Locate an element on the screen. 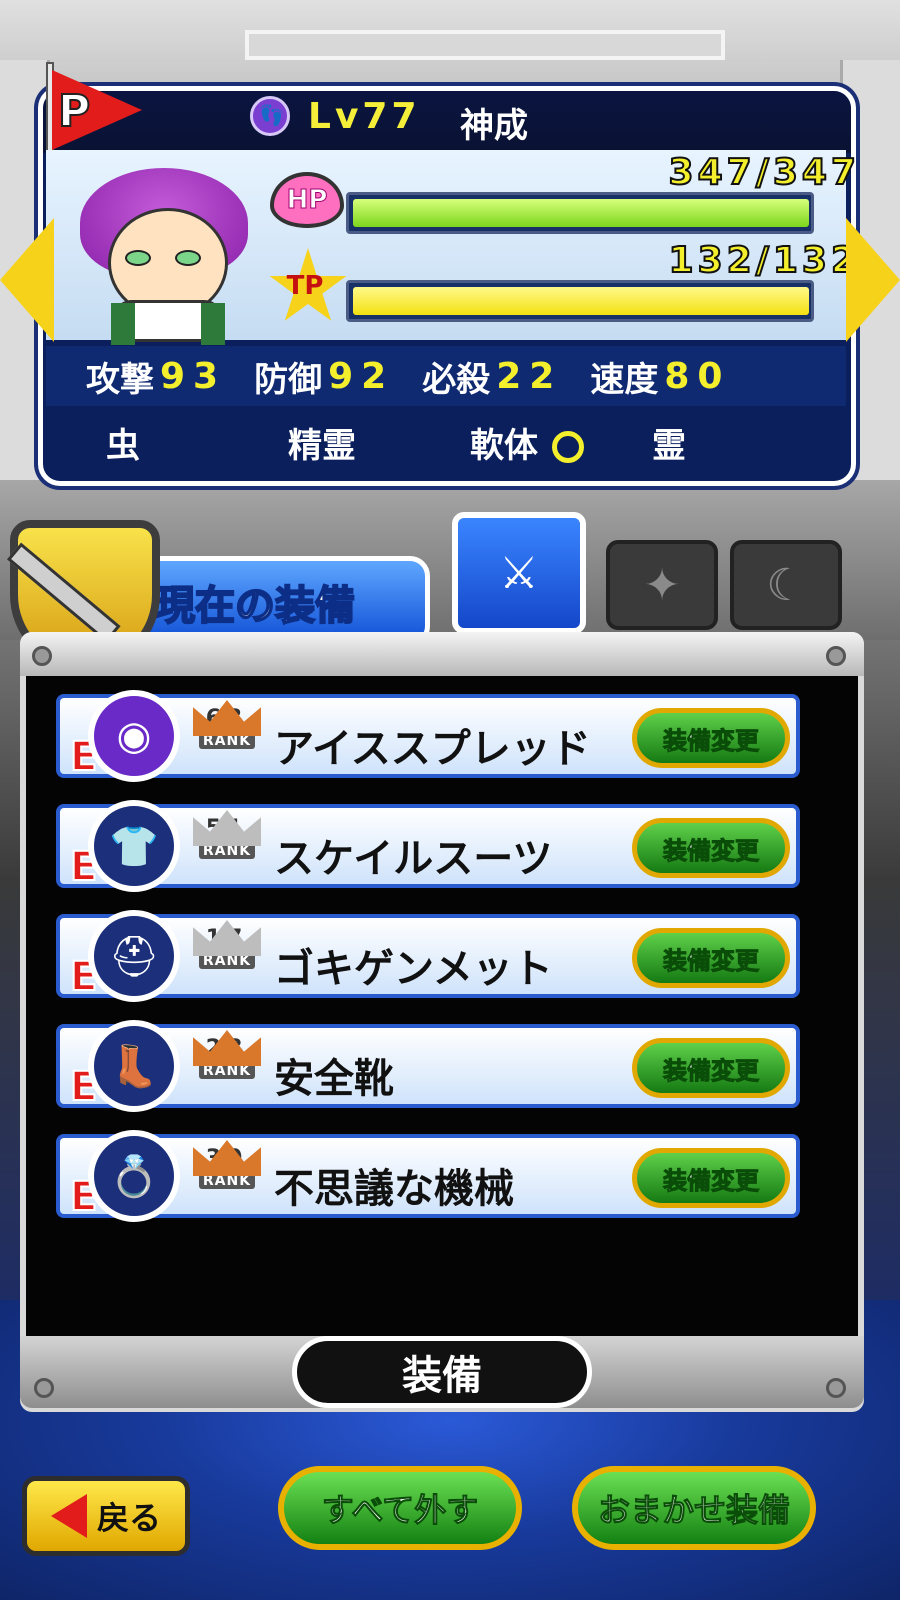  type-insect: 虫 is located at coordinates (123, 445).